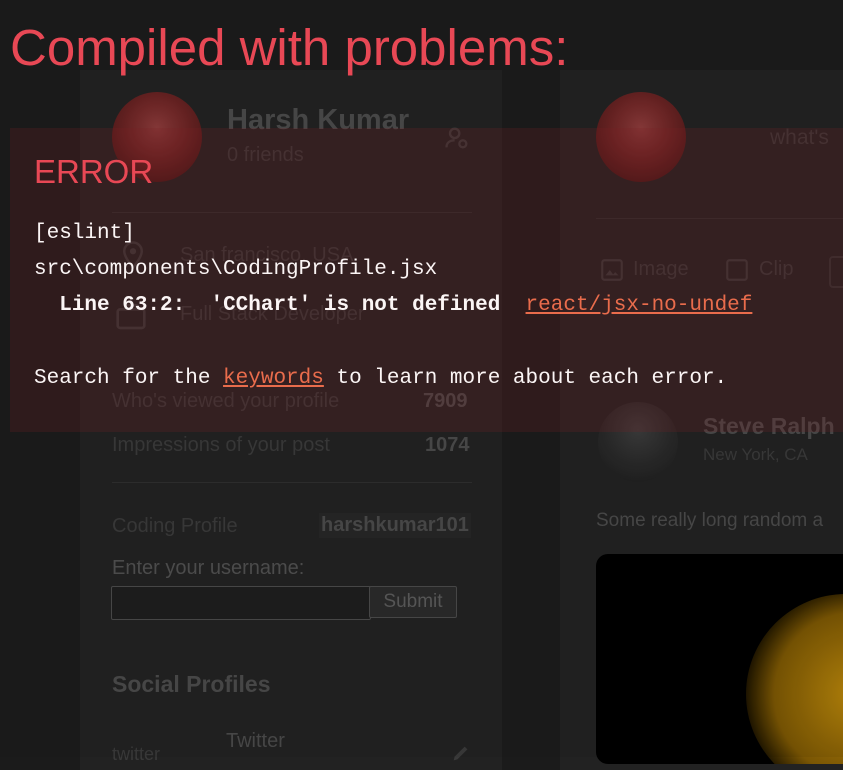 This screenshot has width=843, height=770. What do you see at coordinates (84, 233) in the screenshot?
I see `error-tool: [eslint]` at bounding box center [84, 233].